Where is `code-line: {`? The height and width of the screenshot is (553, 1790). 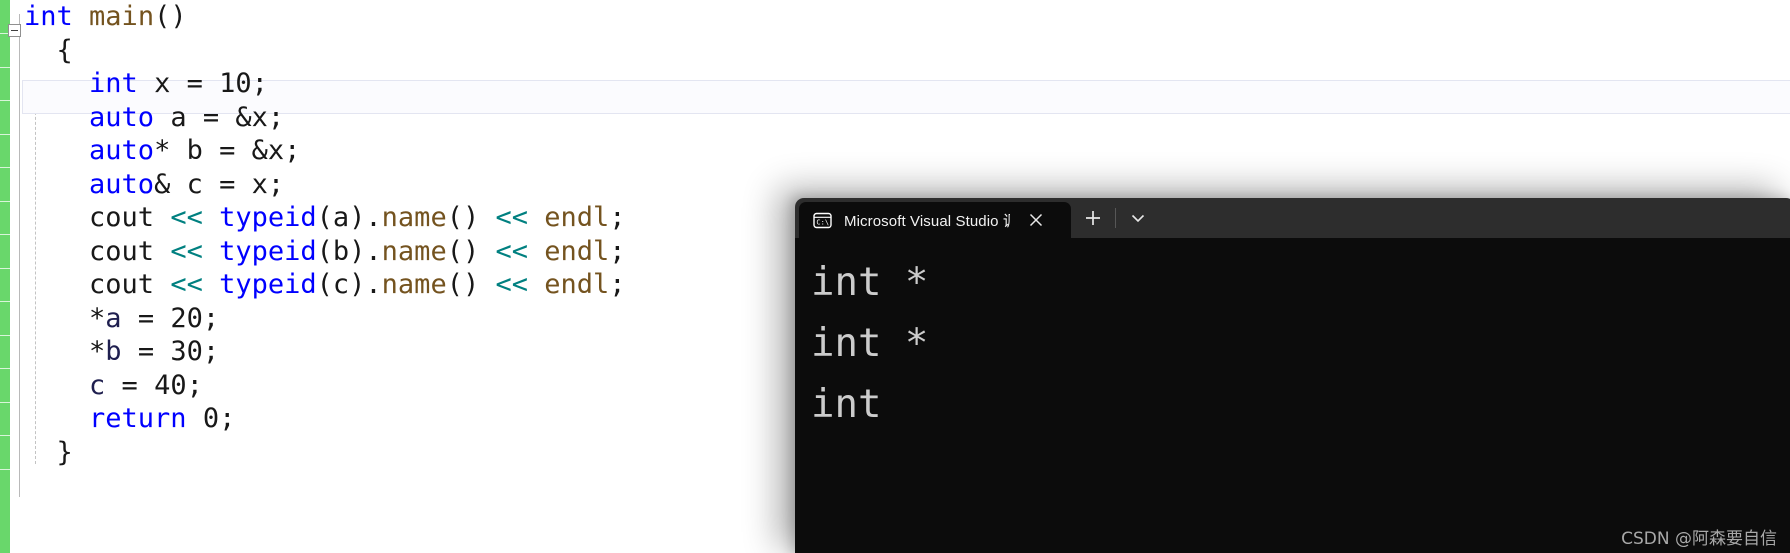 code-line: { is located at coordinates (895, 51).